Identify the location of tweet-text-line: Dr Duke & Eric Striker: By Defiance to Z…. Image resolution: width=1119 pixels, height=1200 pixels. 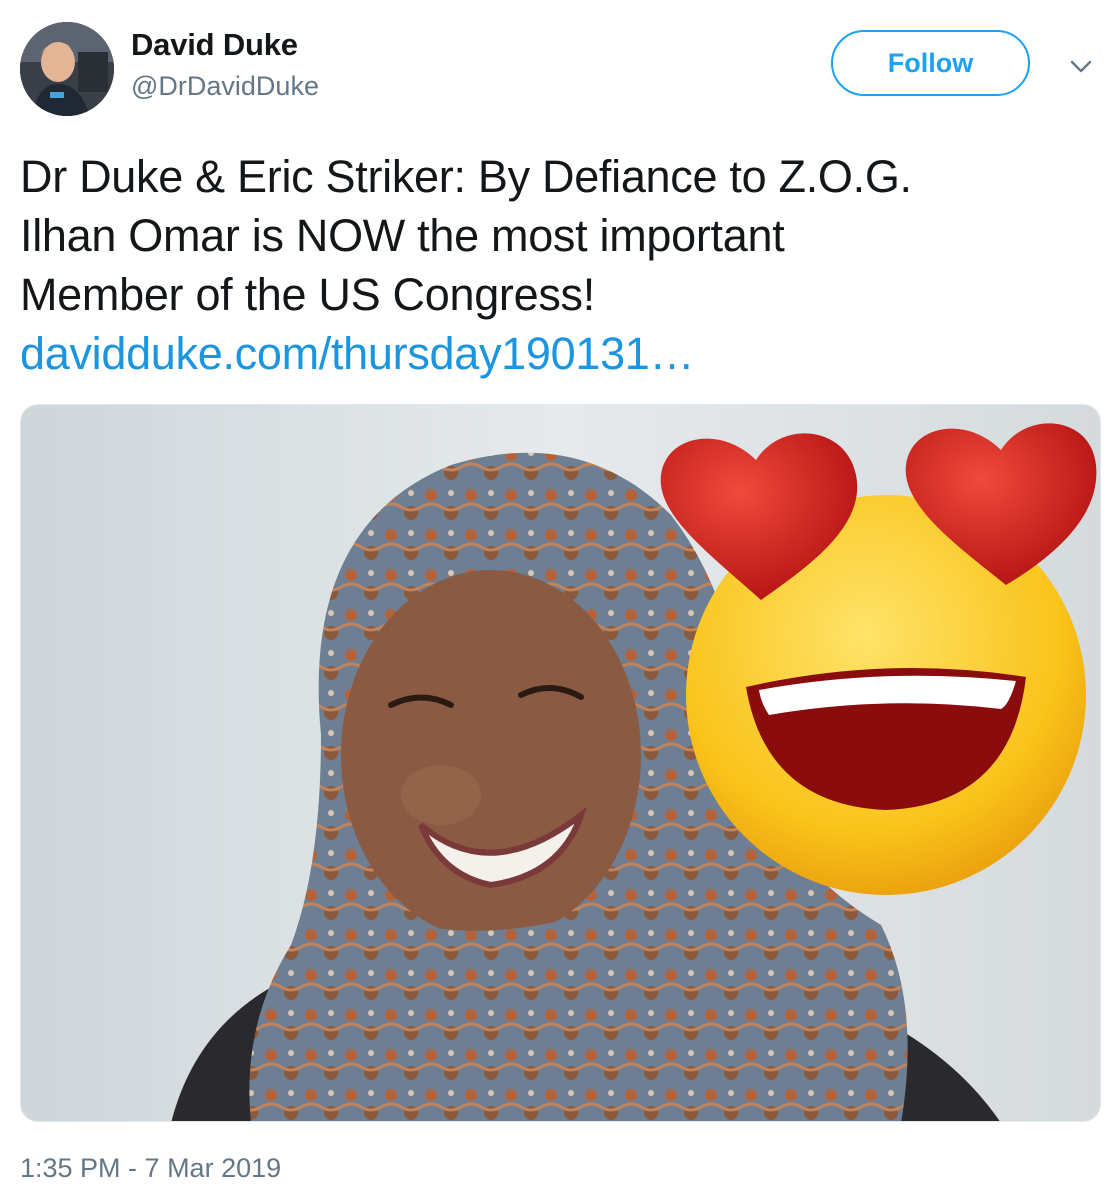
(466, 176).